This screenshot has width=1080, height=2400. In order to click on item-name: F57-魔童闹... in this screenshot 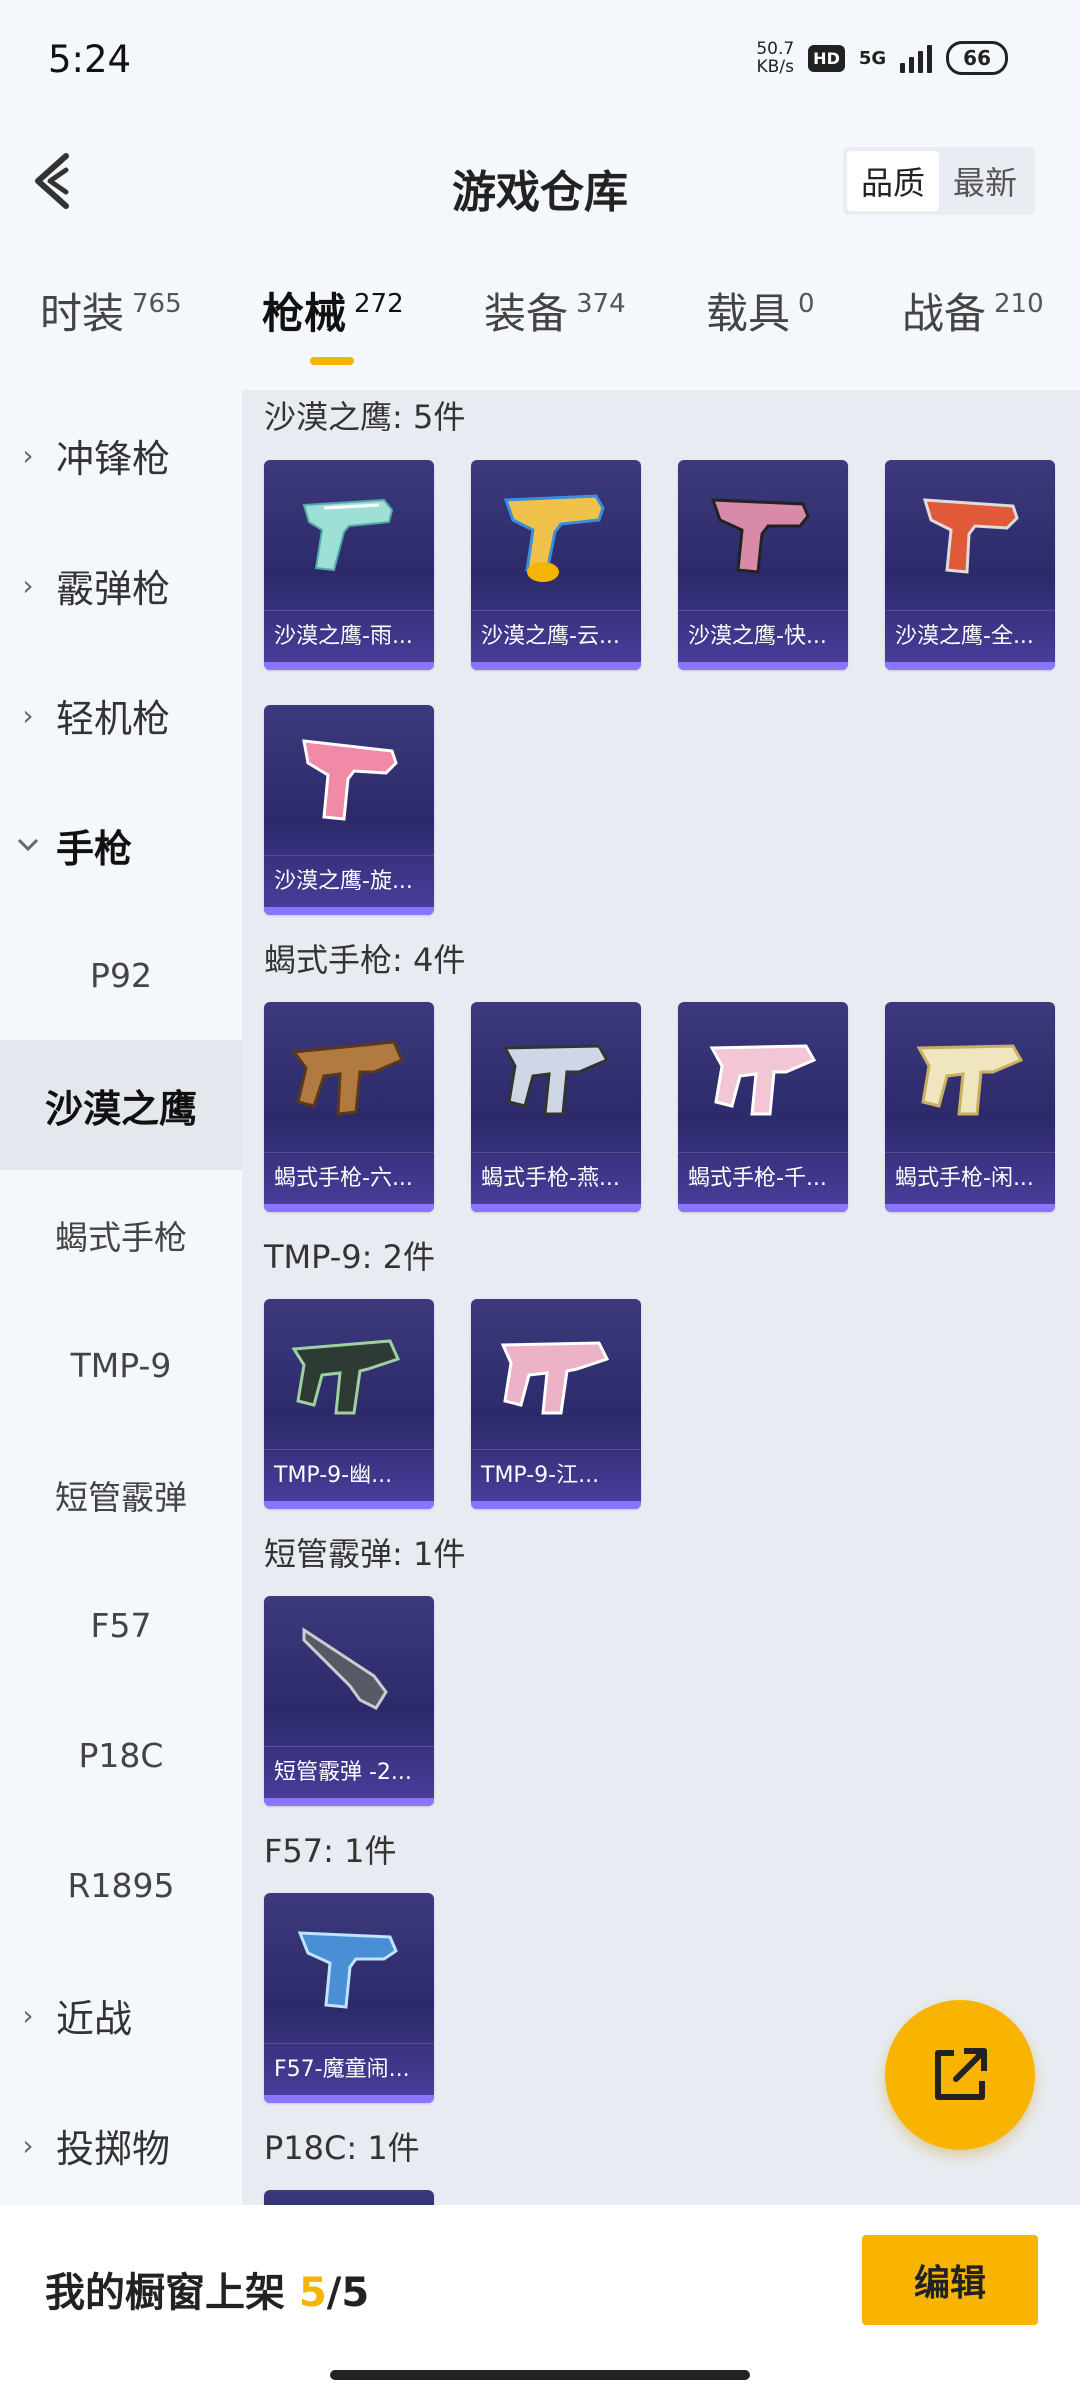, I will do `click(349, 2069)`.